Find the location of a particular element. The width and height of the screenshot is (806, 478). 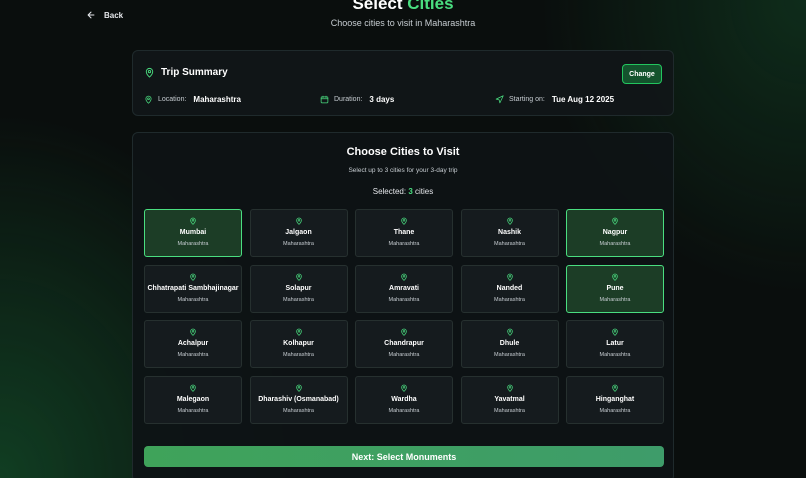

city-card: Latur Maharashtra is located at coordinates (615, 344).